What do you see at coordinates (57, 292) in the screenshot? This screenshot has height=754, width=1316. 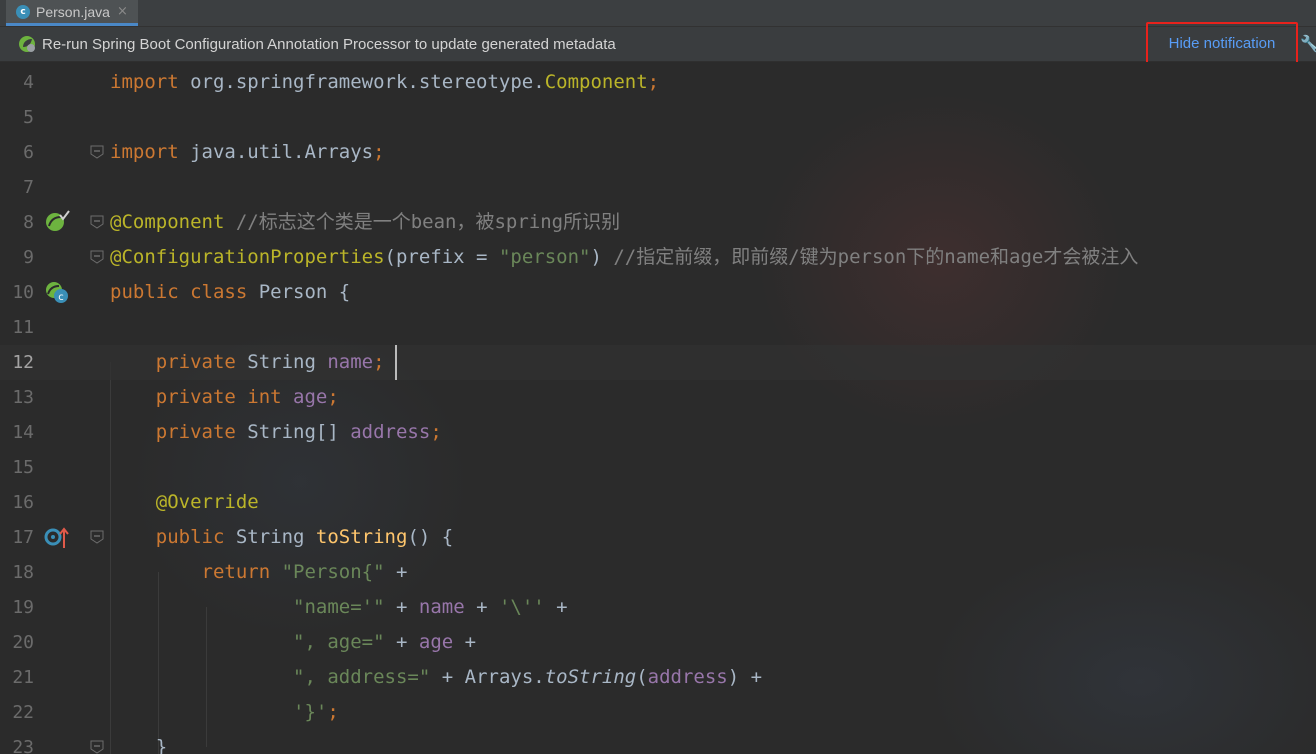 I see `bean-class-icon: c` at bounding box center [57, 292].